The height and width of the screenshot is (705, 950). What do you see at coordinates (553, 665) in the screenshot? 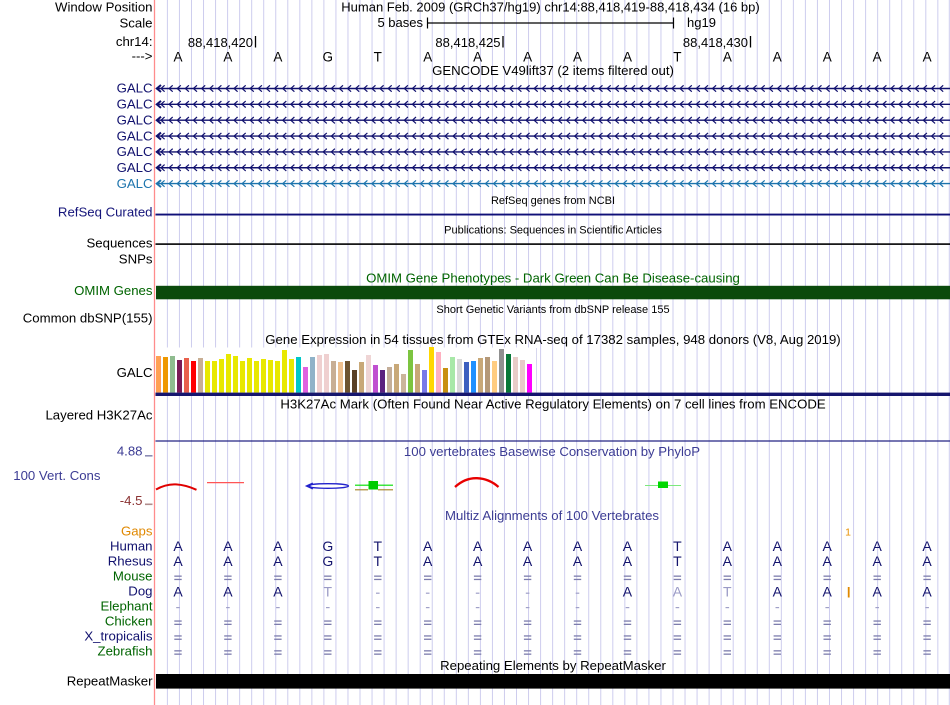
I see `svg-text:Repeating Elements by RepeatMa: Repeating Elements by RepeatMasker` at bounding box center [553, 665].